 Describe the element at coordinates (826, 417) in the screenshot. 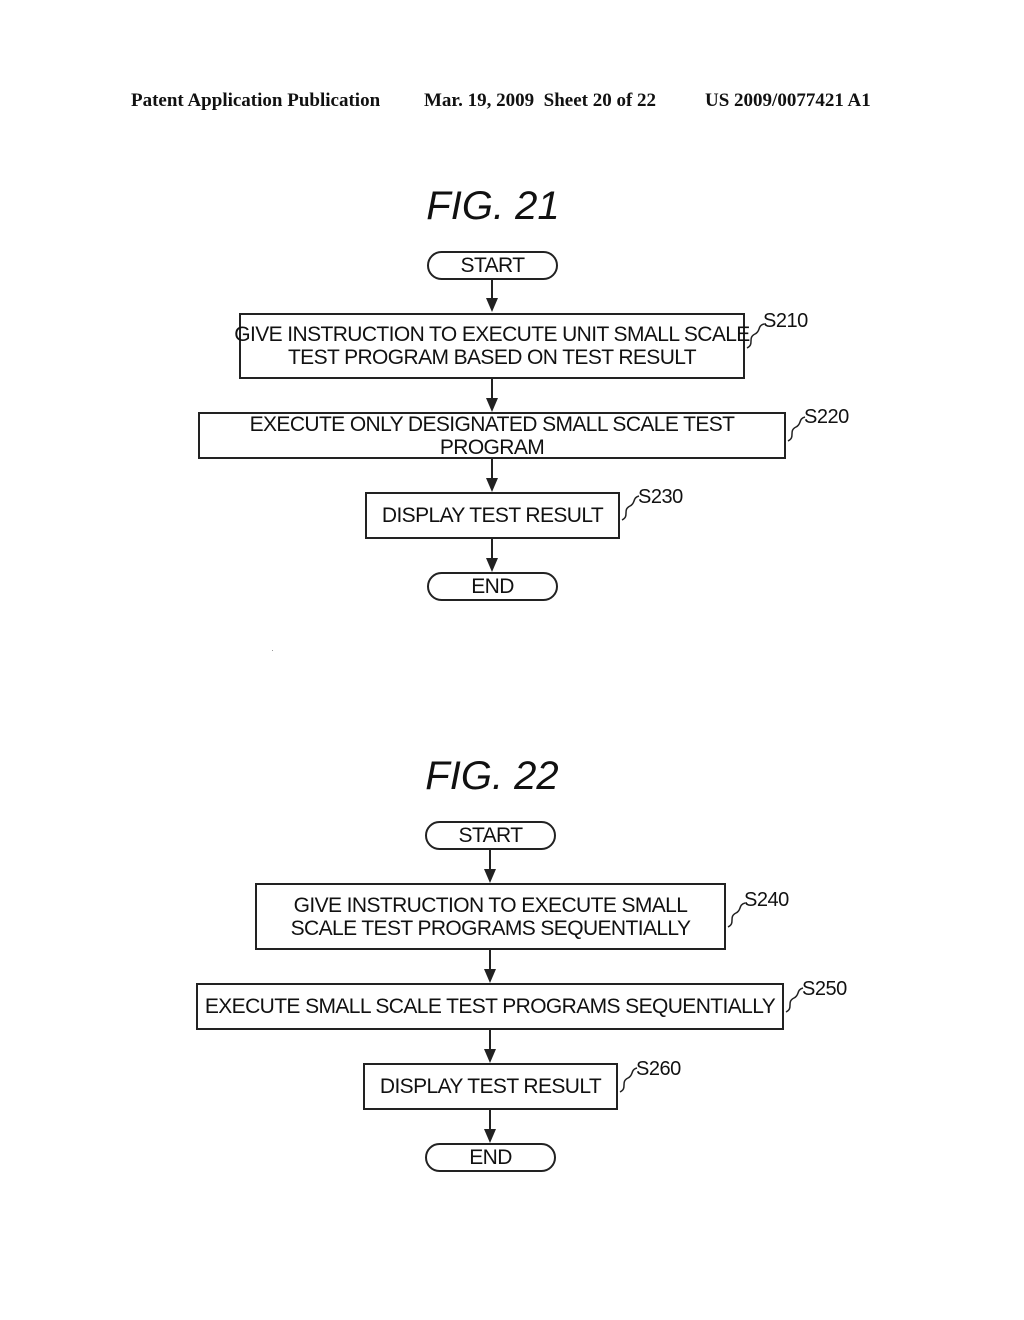

I see `step-label-s220: S220` at that location.